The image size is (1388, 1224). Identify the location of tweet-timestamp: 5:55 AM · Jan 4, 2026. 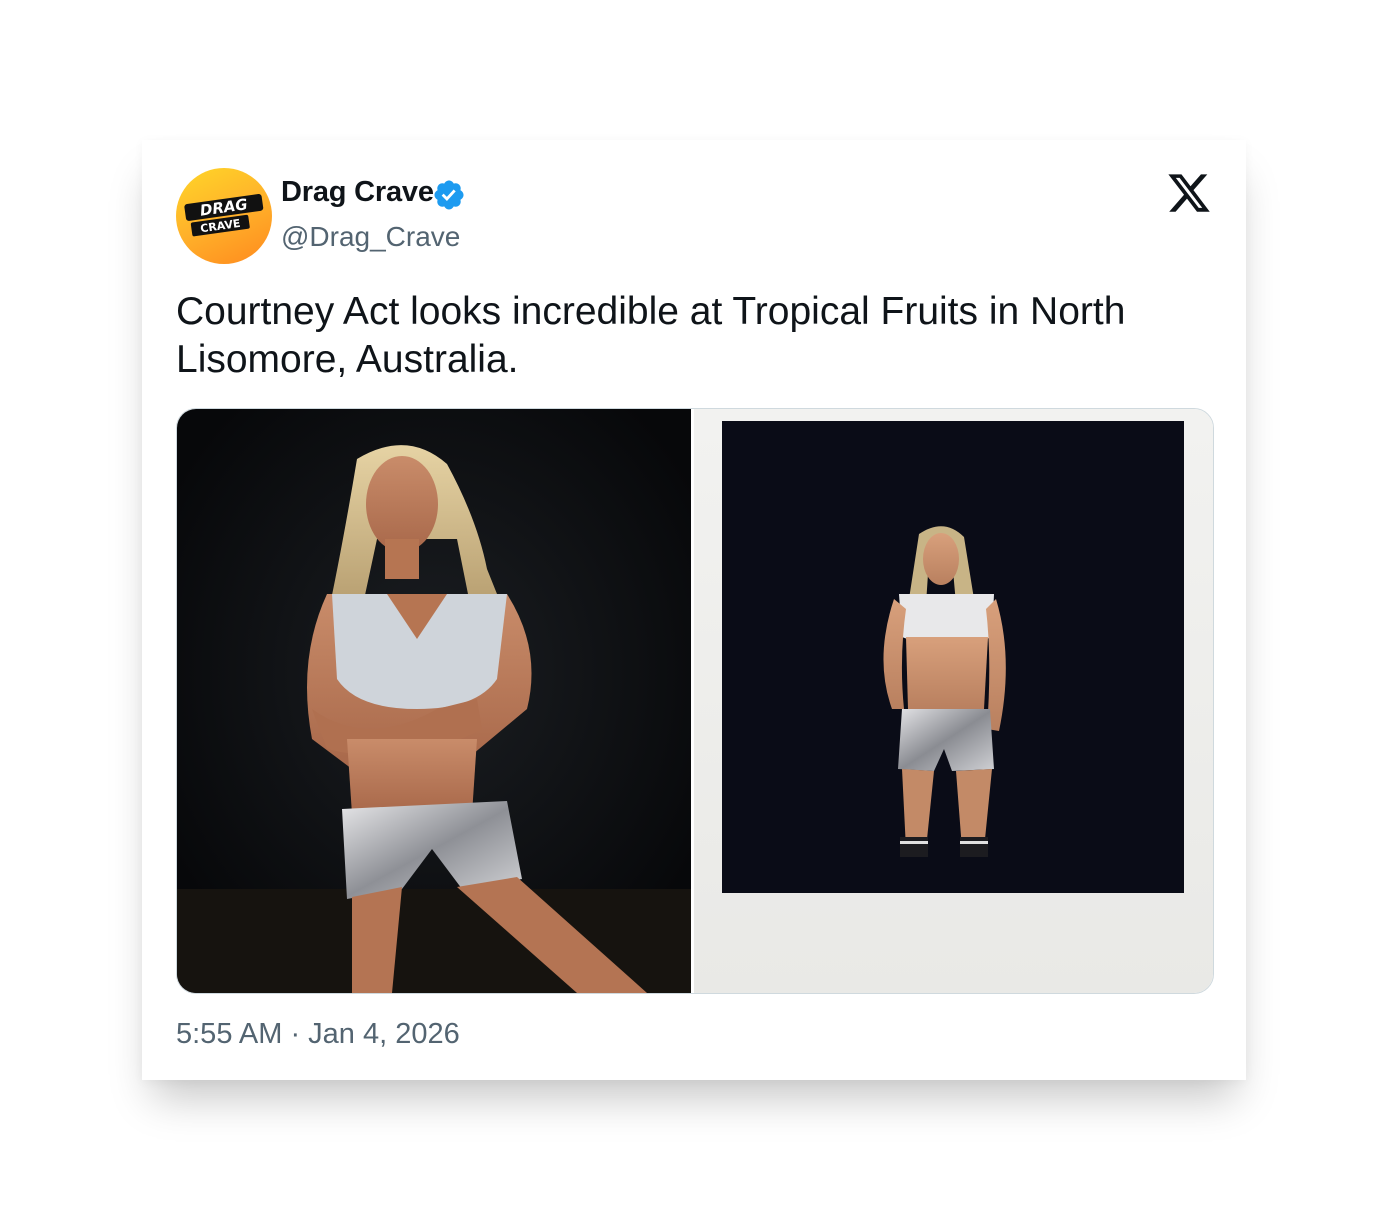
(318, 1034).